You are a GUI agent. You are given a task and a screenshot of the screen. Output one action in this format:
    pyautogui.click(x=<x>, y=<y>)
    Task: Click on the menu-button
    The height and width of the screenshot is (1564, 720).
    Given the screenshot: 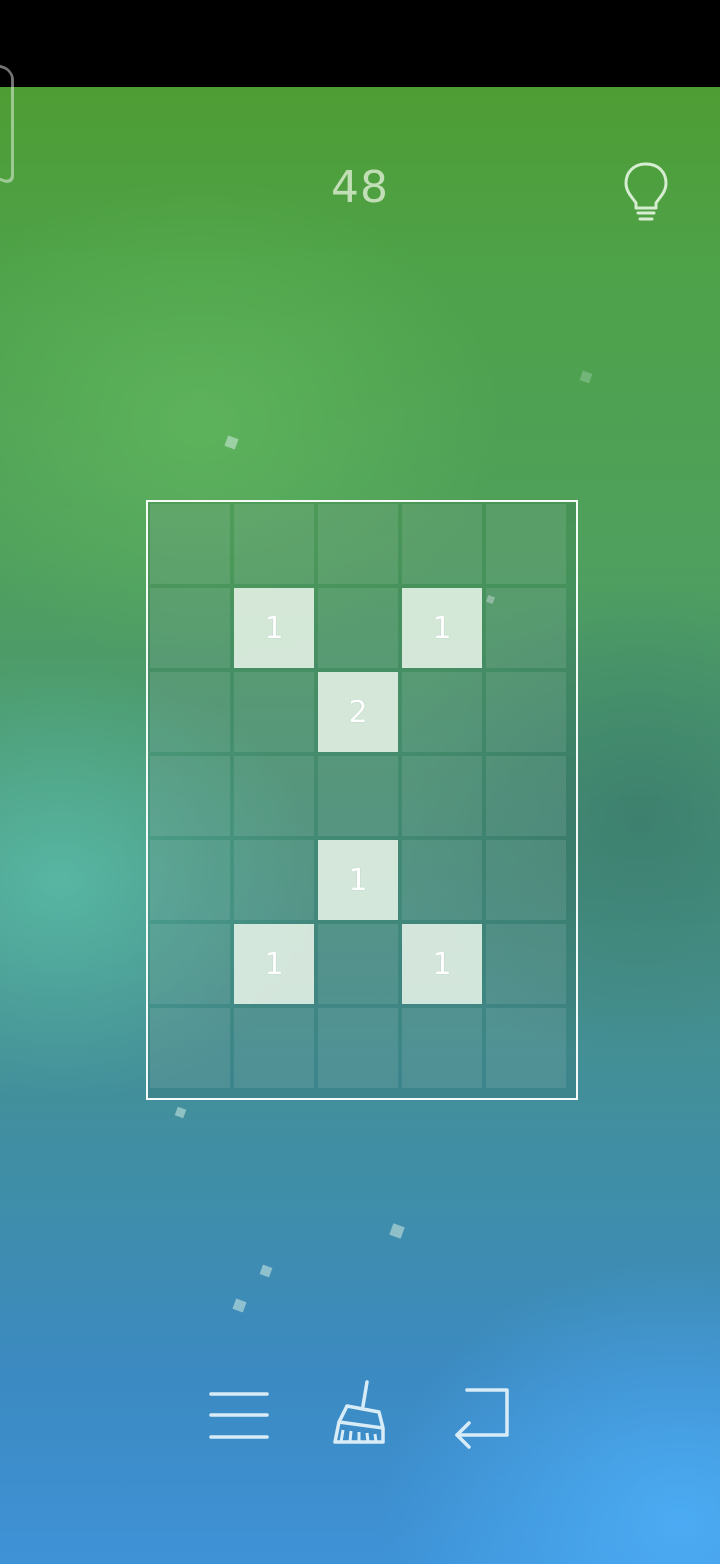 What is the action you would take?
    pyautogui.click(x=240, y=1415)
    